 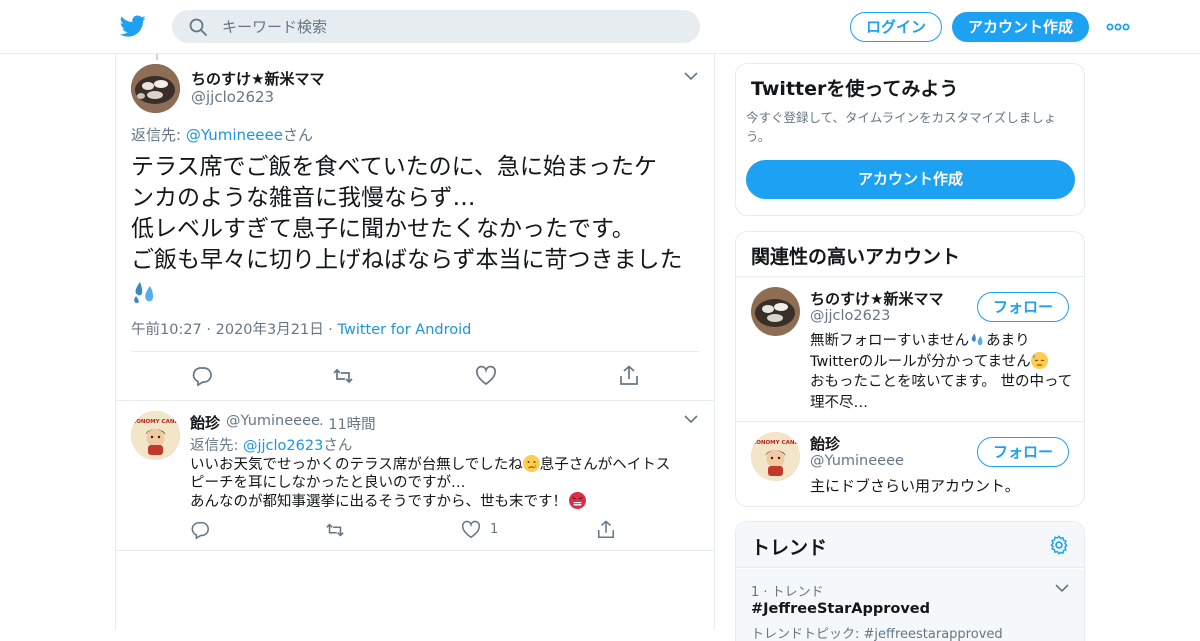 I want to click on tweet-line: テラス席でご飯を食べていたのに、急に始まったケ, so click(x=394, y=167).